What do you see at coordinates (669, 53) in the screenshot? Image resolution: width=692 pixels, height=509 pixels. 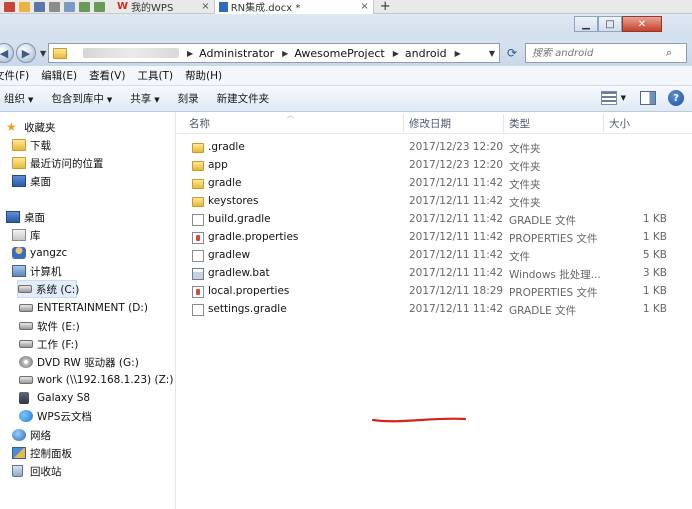 I see `search-icon: ⌕` at bounding box center [669, 53].